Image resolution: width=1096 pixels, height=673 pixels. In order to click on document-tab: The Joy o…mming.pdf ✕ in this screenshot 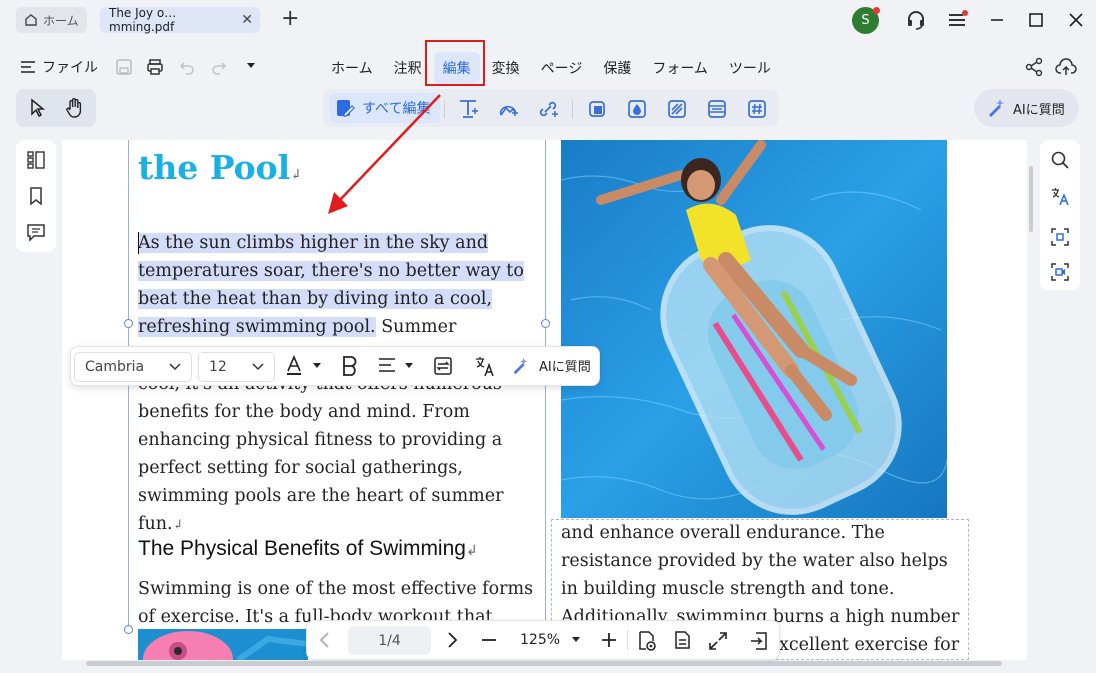, I will do `click(180, 20)`.